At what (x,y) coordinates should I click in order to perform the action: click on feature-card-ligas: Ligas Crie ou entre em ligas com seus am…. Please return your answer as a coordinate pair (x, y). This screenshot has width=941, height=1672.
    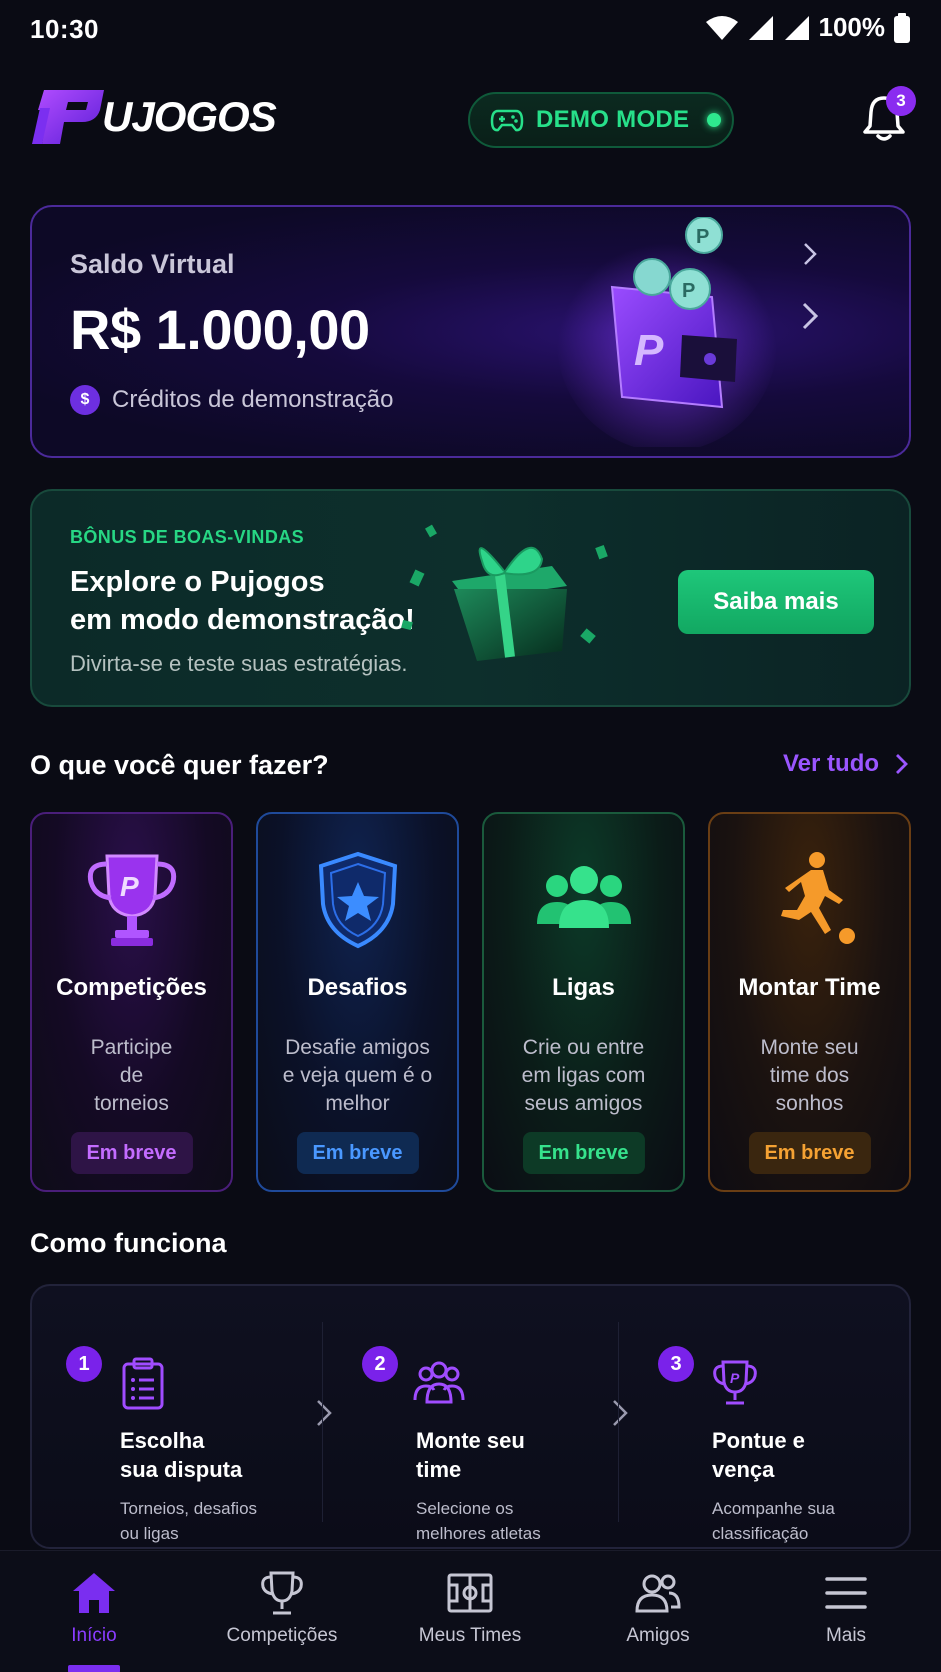
    Looking at the image, I should click on (583, 1002).